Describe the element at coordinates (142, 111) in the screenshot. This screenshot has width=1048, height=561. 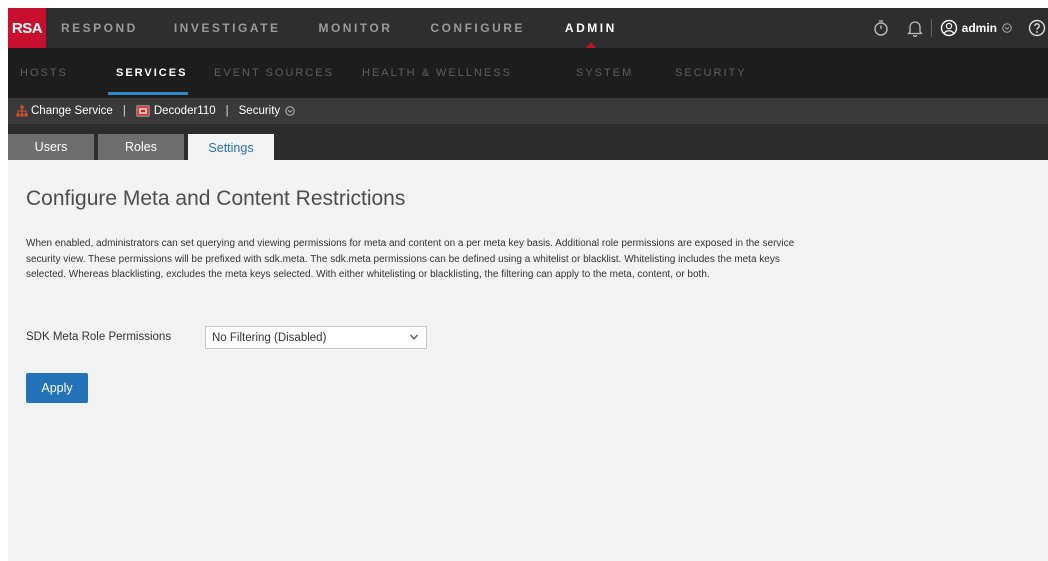
I see `decoder-icon` at that location.